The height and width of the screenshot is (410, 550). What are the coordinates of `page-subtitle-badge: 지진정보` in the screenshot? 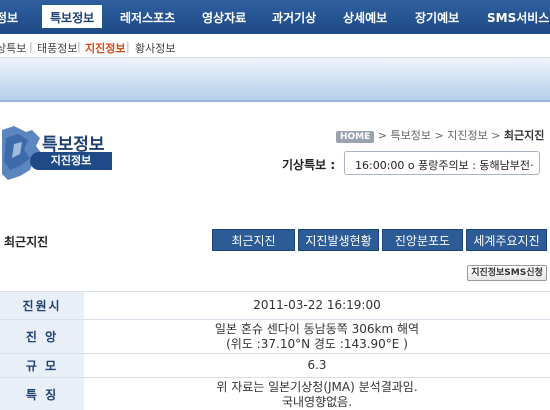 It's located at (71, 161).